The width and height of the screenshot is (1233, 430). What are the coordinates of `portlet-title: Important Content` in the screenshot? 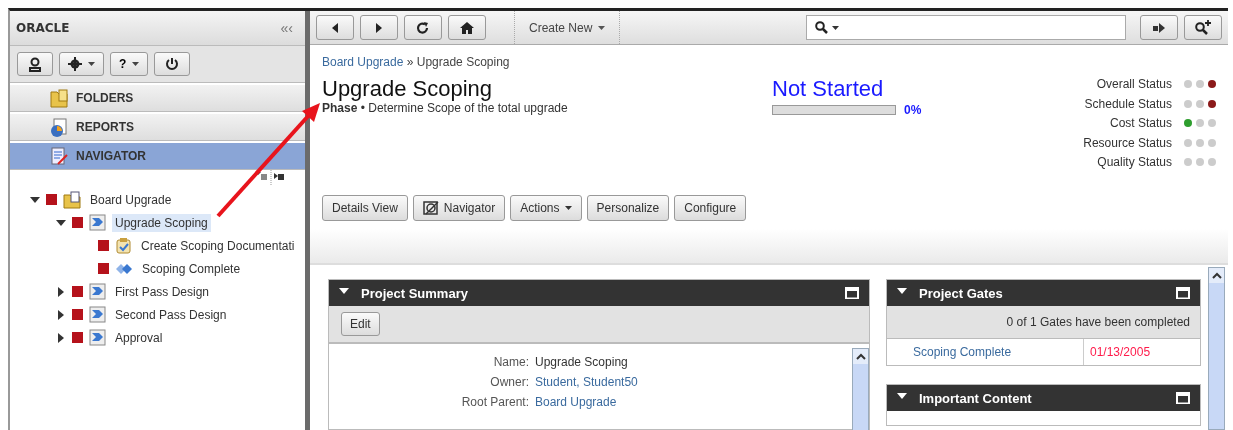 It's located at (976, 398).